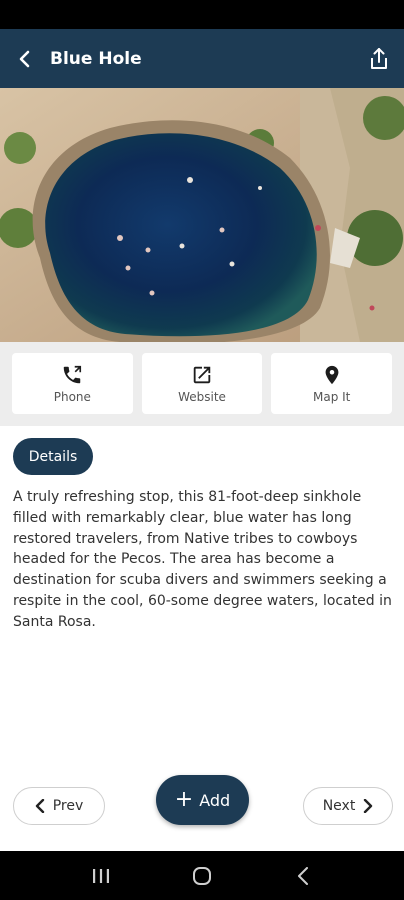  Describe the element at coordinates (202, 396) in the screenshot. I see `website-label: Website` at that location.